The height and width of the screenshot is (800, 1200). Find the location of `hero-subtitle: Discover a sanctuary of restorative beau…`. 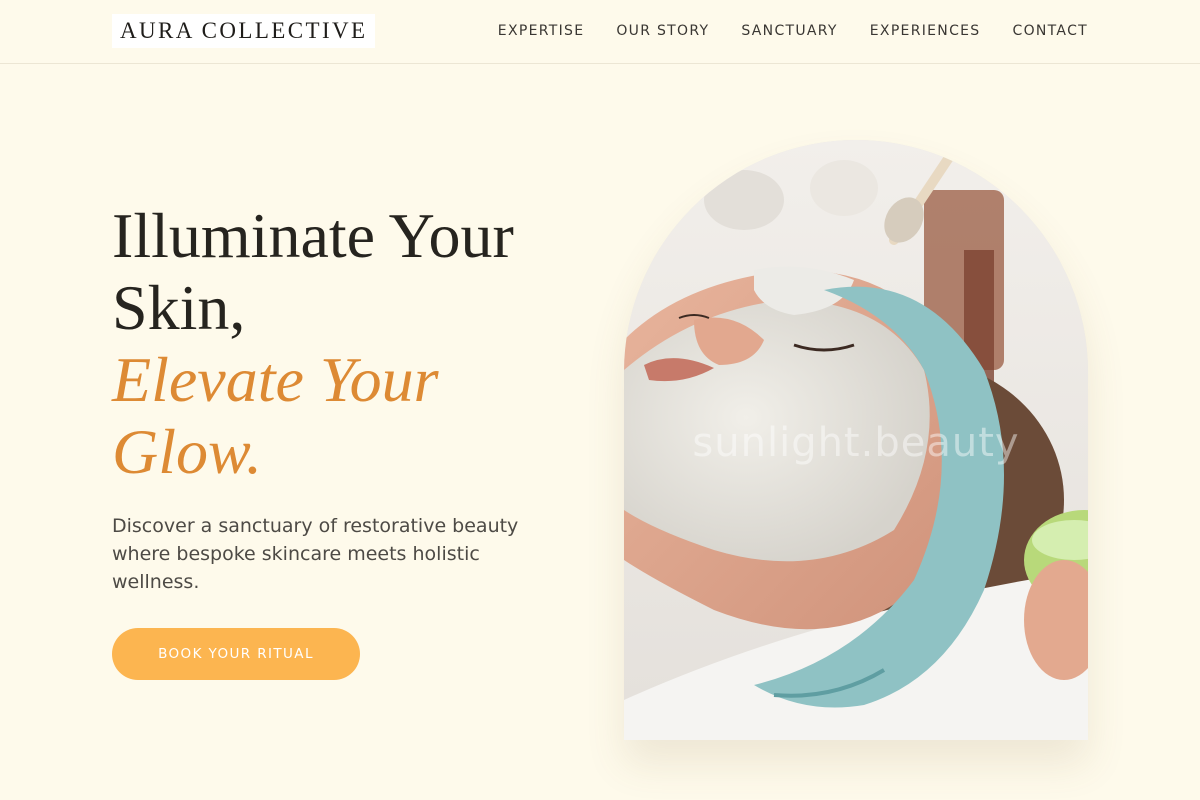

hero-subtitle: Discover a sanctuary of restorative beau… is located at coordinates (315, 554).